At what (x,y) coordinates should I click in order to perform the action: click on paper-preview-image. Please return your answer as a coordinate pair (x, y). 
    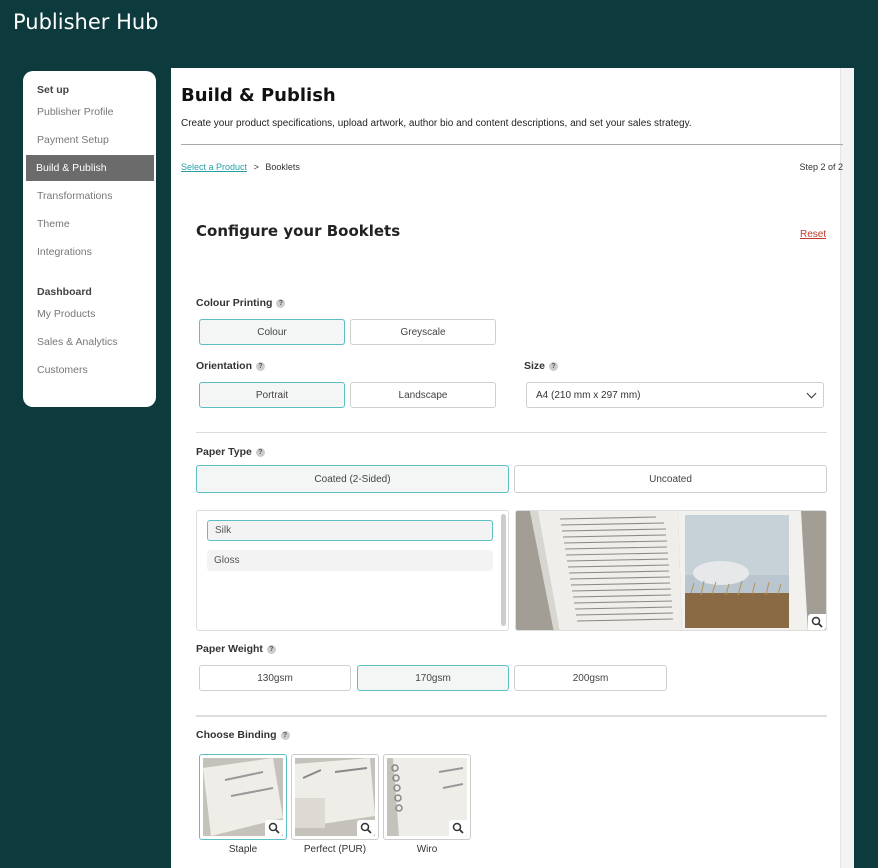
    Looking at the image, I should click on (671, 570).